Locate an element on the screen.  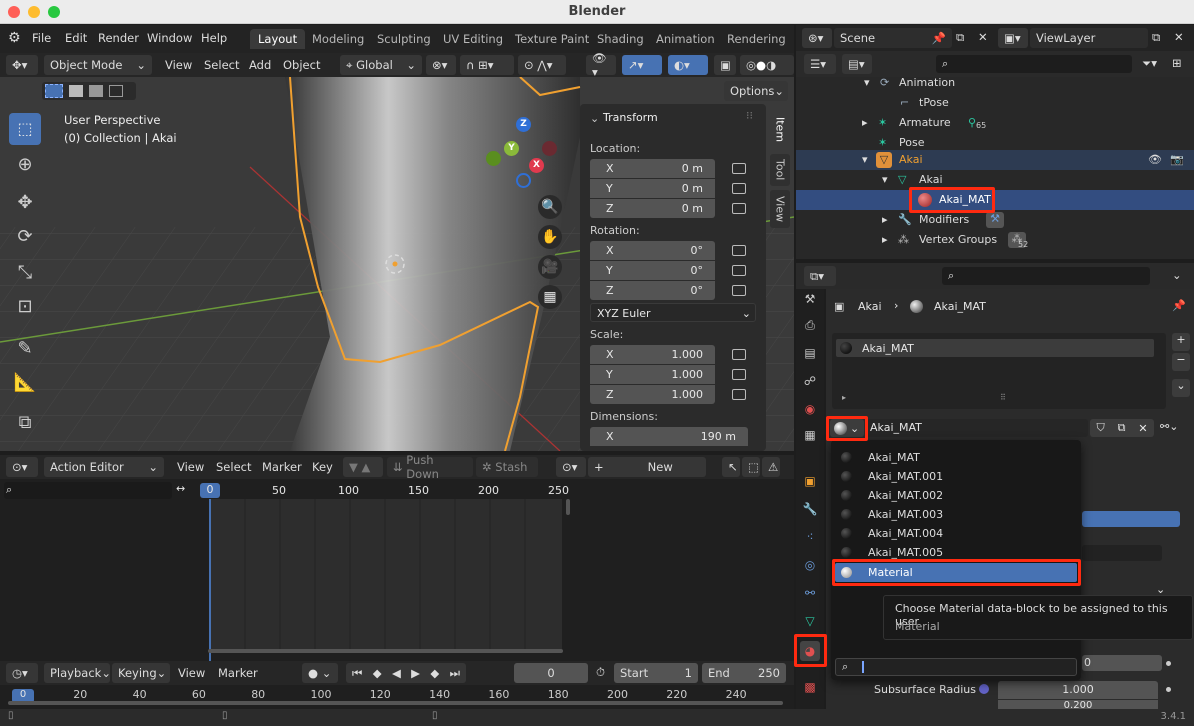
editor-type-button: ◷▾ is located at coordinates (22, 673).